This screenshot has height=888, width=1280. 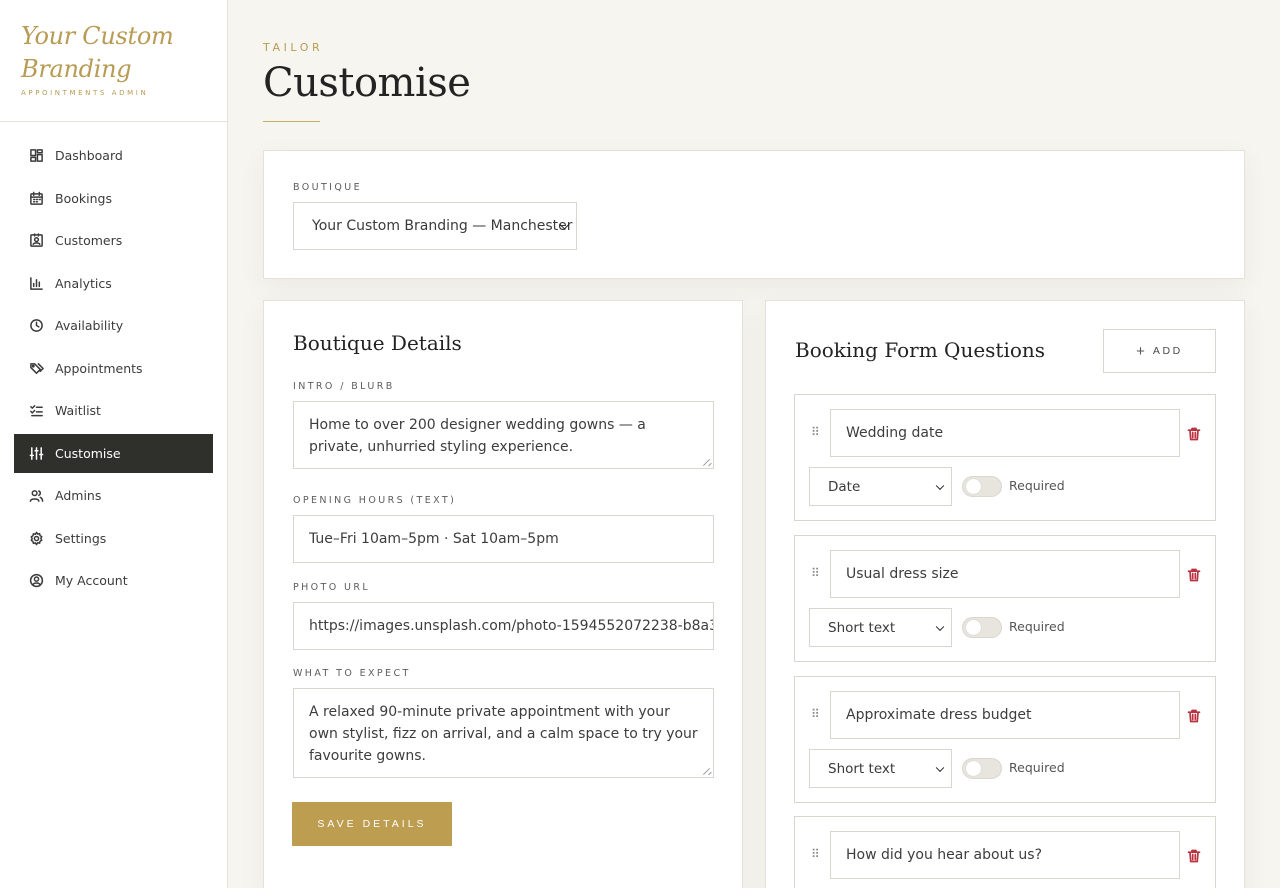 What do you see at coordinates (113, 61) in the screenshot?
I see `brand-logo: Your Custom Branding APPOINTMENTS ADMIN` at bounding box center [113, 61].